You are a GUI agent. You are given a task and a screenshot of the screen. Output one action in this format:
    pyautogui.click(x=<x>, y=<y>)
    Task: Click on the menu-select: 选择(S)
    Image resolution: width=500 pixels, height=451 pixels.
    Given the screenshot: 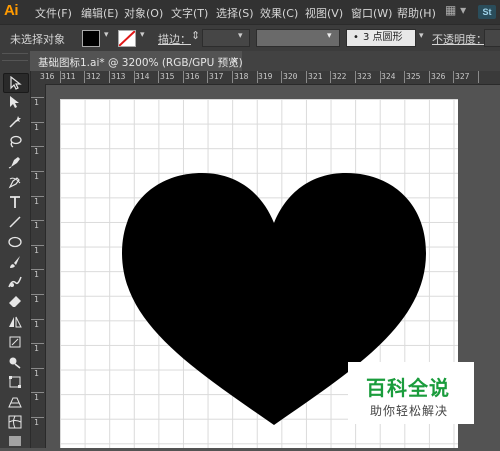 What is the action you would take?
    pyautogui.click(x=235, y=13)
    